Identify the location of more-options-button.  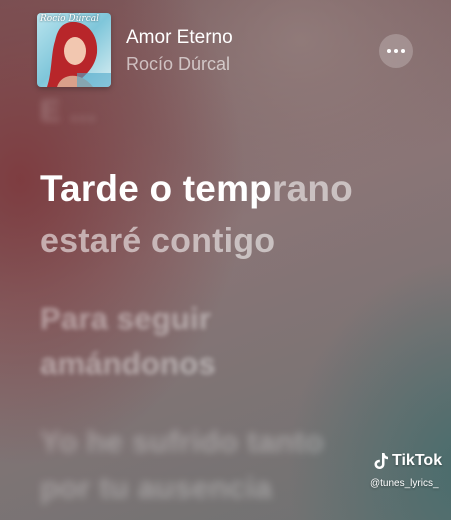
(396, 51).